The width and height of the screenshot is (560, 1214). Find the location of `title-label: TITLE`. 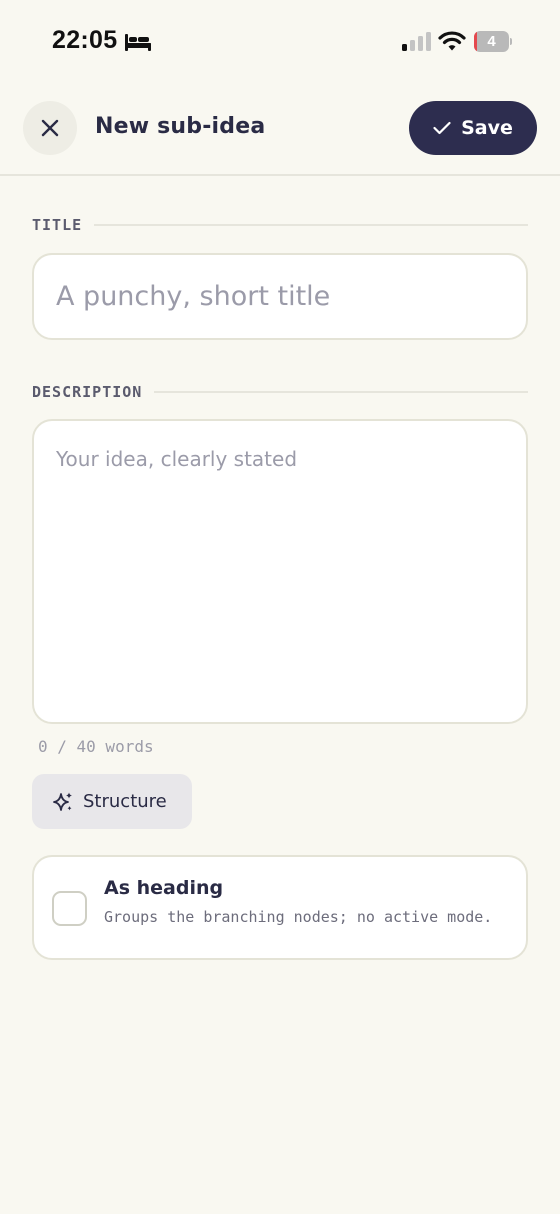

title-label: TITLE is located at coordinates (57, 225).